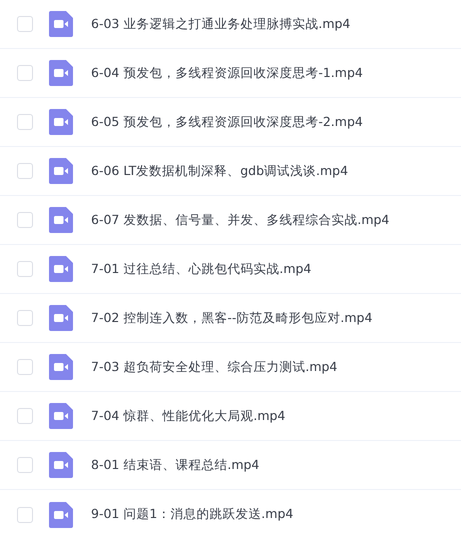 Image resolution: width=461 pixels, height=542 pixels. What do you see at coordinates (227, 122) in the screenshot?
I see `file-name: 6-05 预发包，多线程资源回收深度思考-2.mp4` at bounding box center [227, 122].